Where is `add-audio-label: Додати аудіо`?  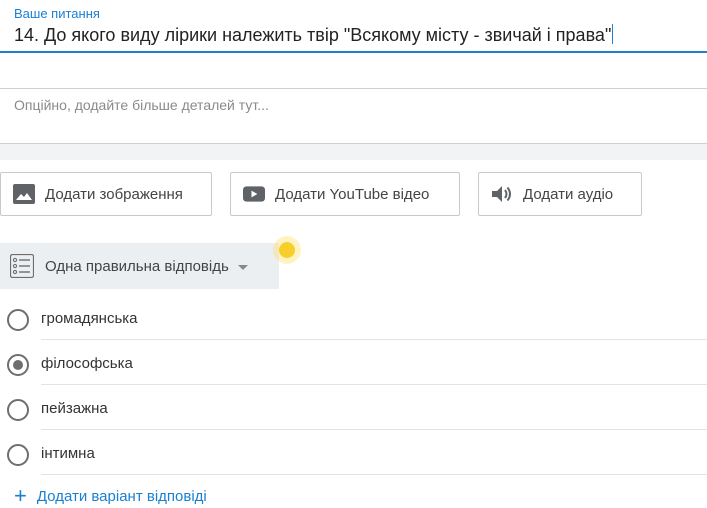
add-audio-label: Додати аудіо is located at coordinates (568, 194).